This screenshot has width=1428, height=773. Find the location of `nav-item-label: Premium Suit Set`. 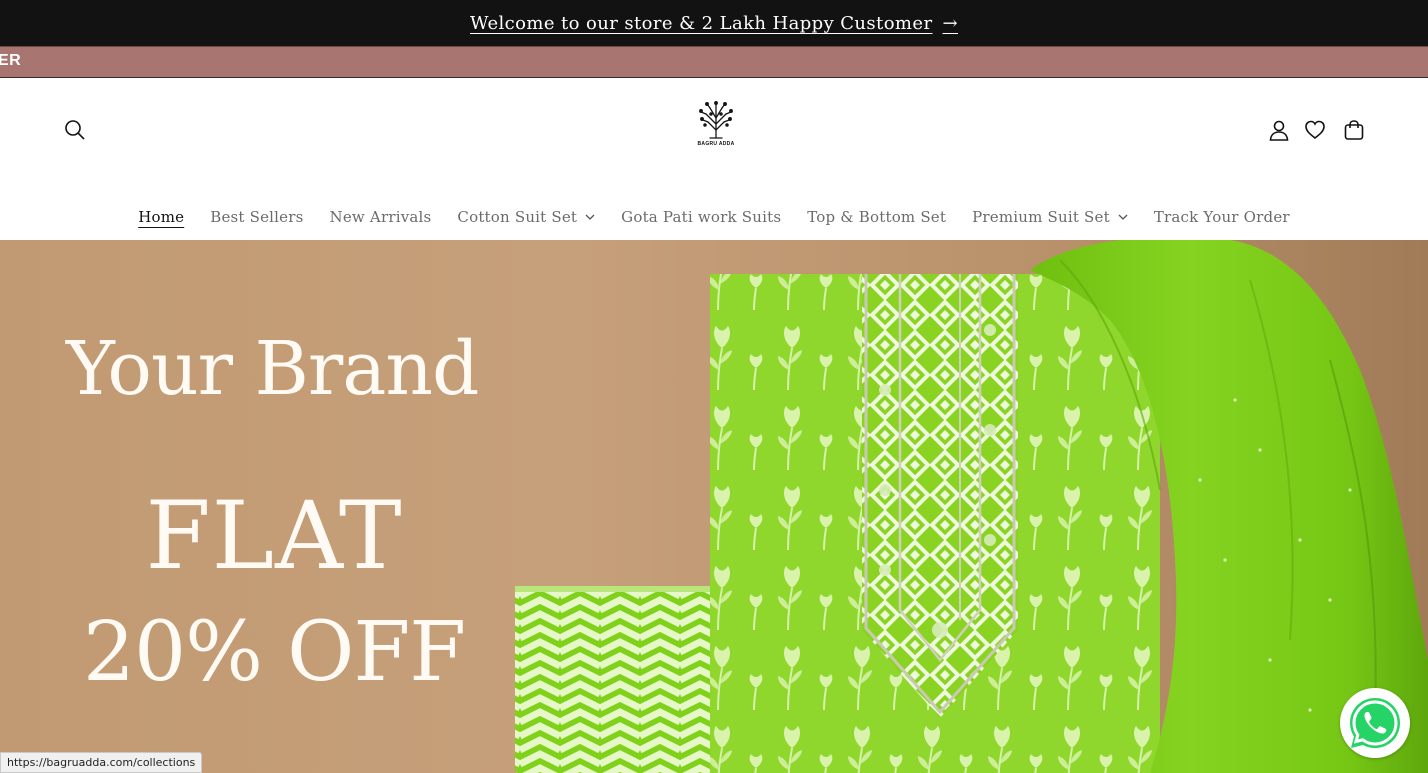

nav-item-label: Premium Suit Set is located at coordinates (1041, 217).